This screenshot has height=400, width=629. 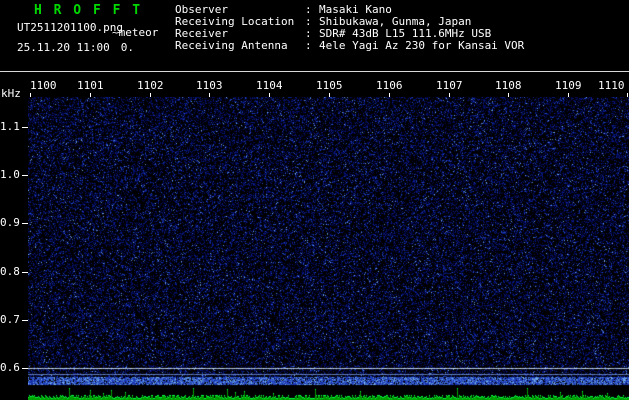 What do you see at coordinates (43, 85) in the screenshot?
I see `time-label-1100: 1100` at bounding box center [43, 85].